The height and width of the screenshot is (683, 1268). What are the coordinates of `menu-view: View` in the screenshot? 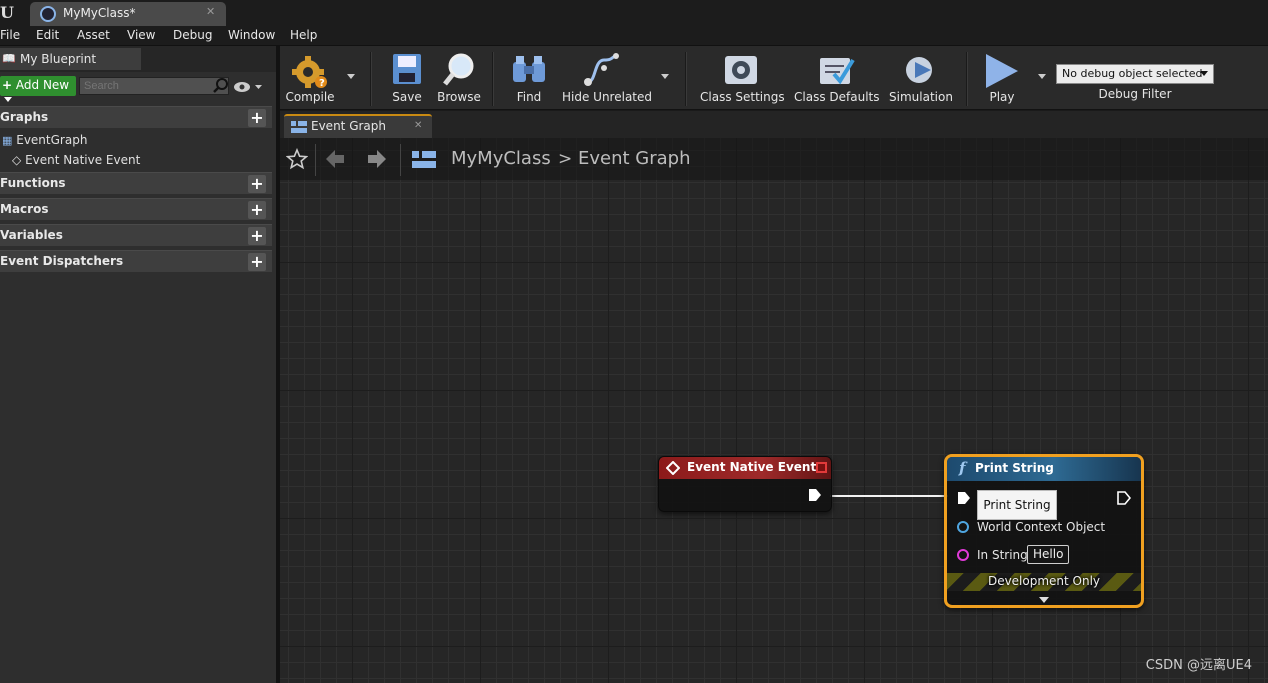 It's located at (141, 35).